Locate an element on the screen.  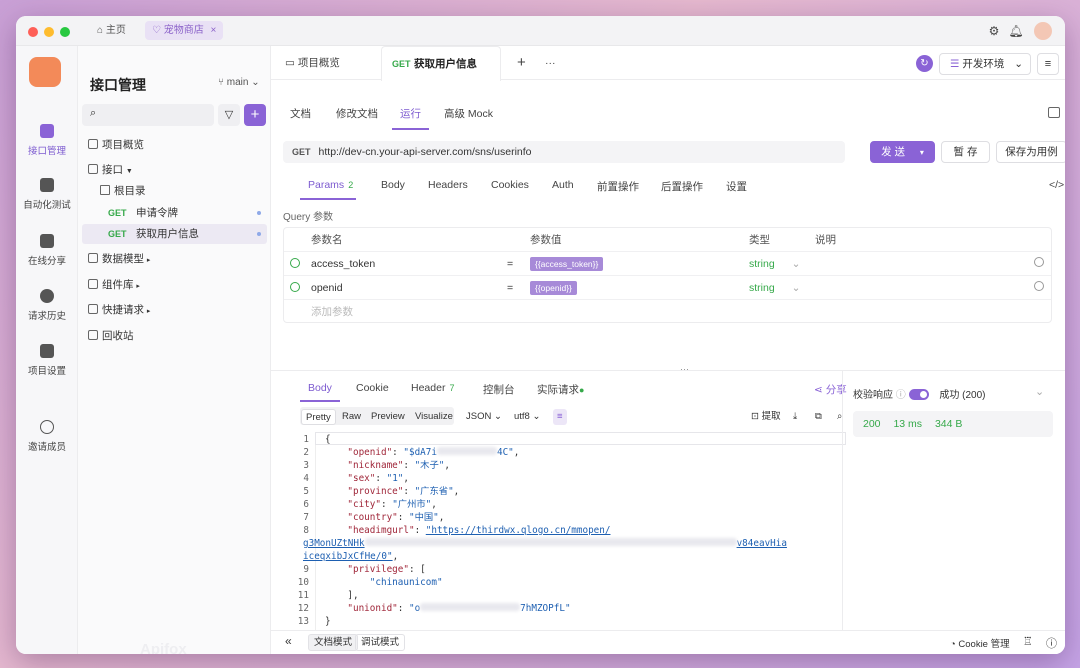
json-select: JSON ⌄ is located at coordinates (484, 417).